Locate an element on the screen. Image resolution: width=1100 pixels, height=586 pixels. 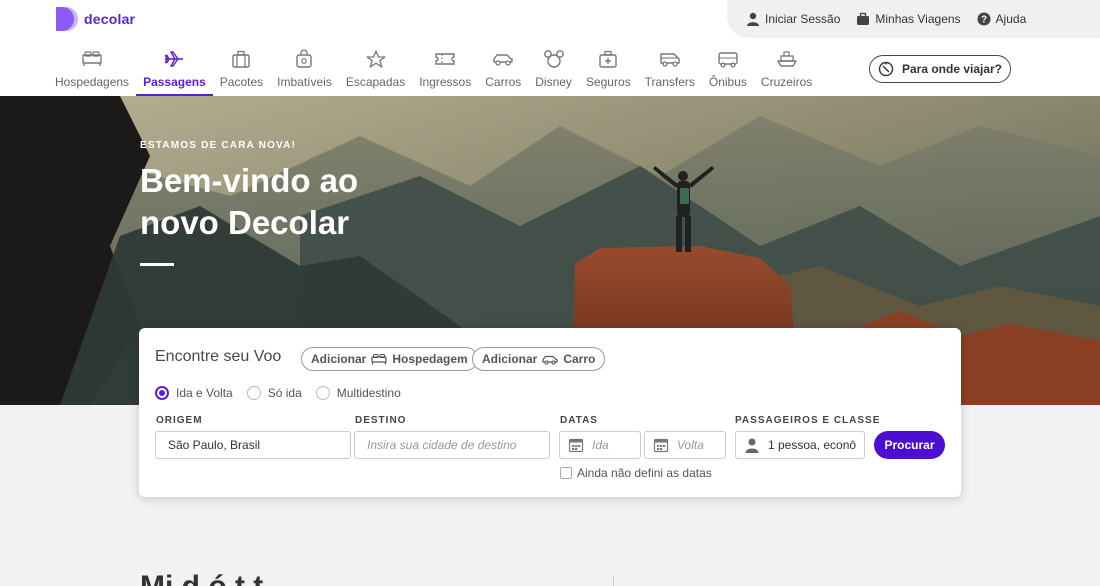
add-car-label: Carro is located at coordinates (579, 359).